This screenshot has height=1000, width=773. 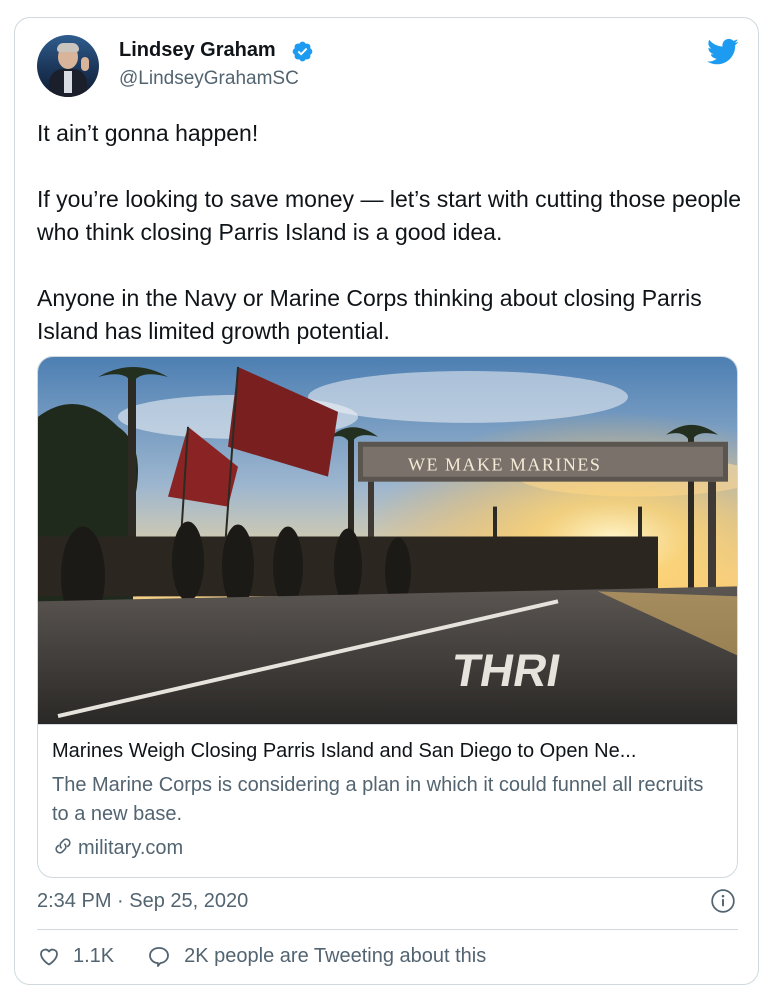 What do you see at coordinates (148, 133) in the screenshot?
I see `tweet-paragraph: It ain’t gonna happen!` at bounding box center [148, 133].